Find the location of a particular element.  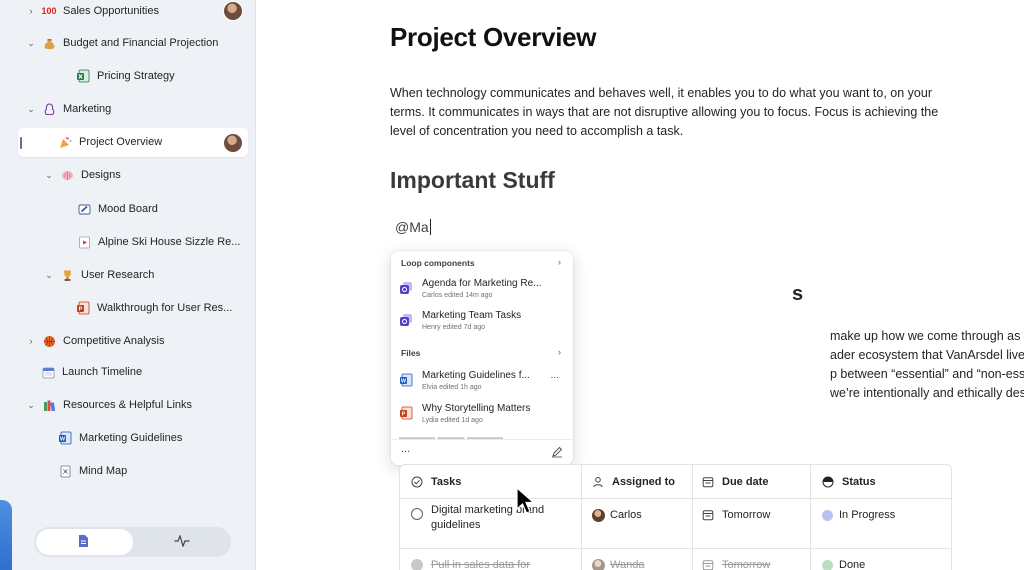

sidebar-item-mood-board: Mood Board is located at coordinates (117, 209).